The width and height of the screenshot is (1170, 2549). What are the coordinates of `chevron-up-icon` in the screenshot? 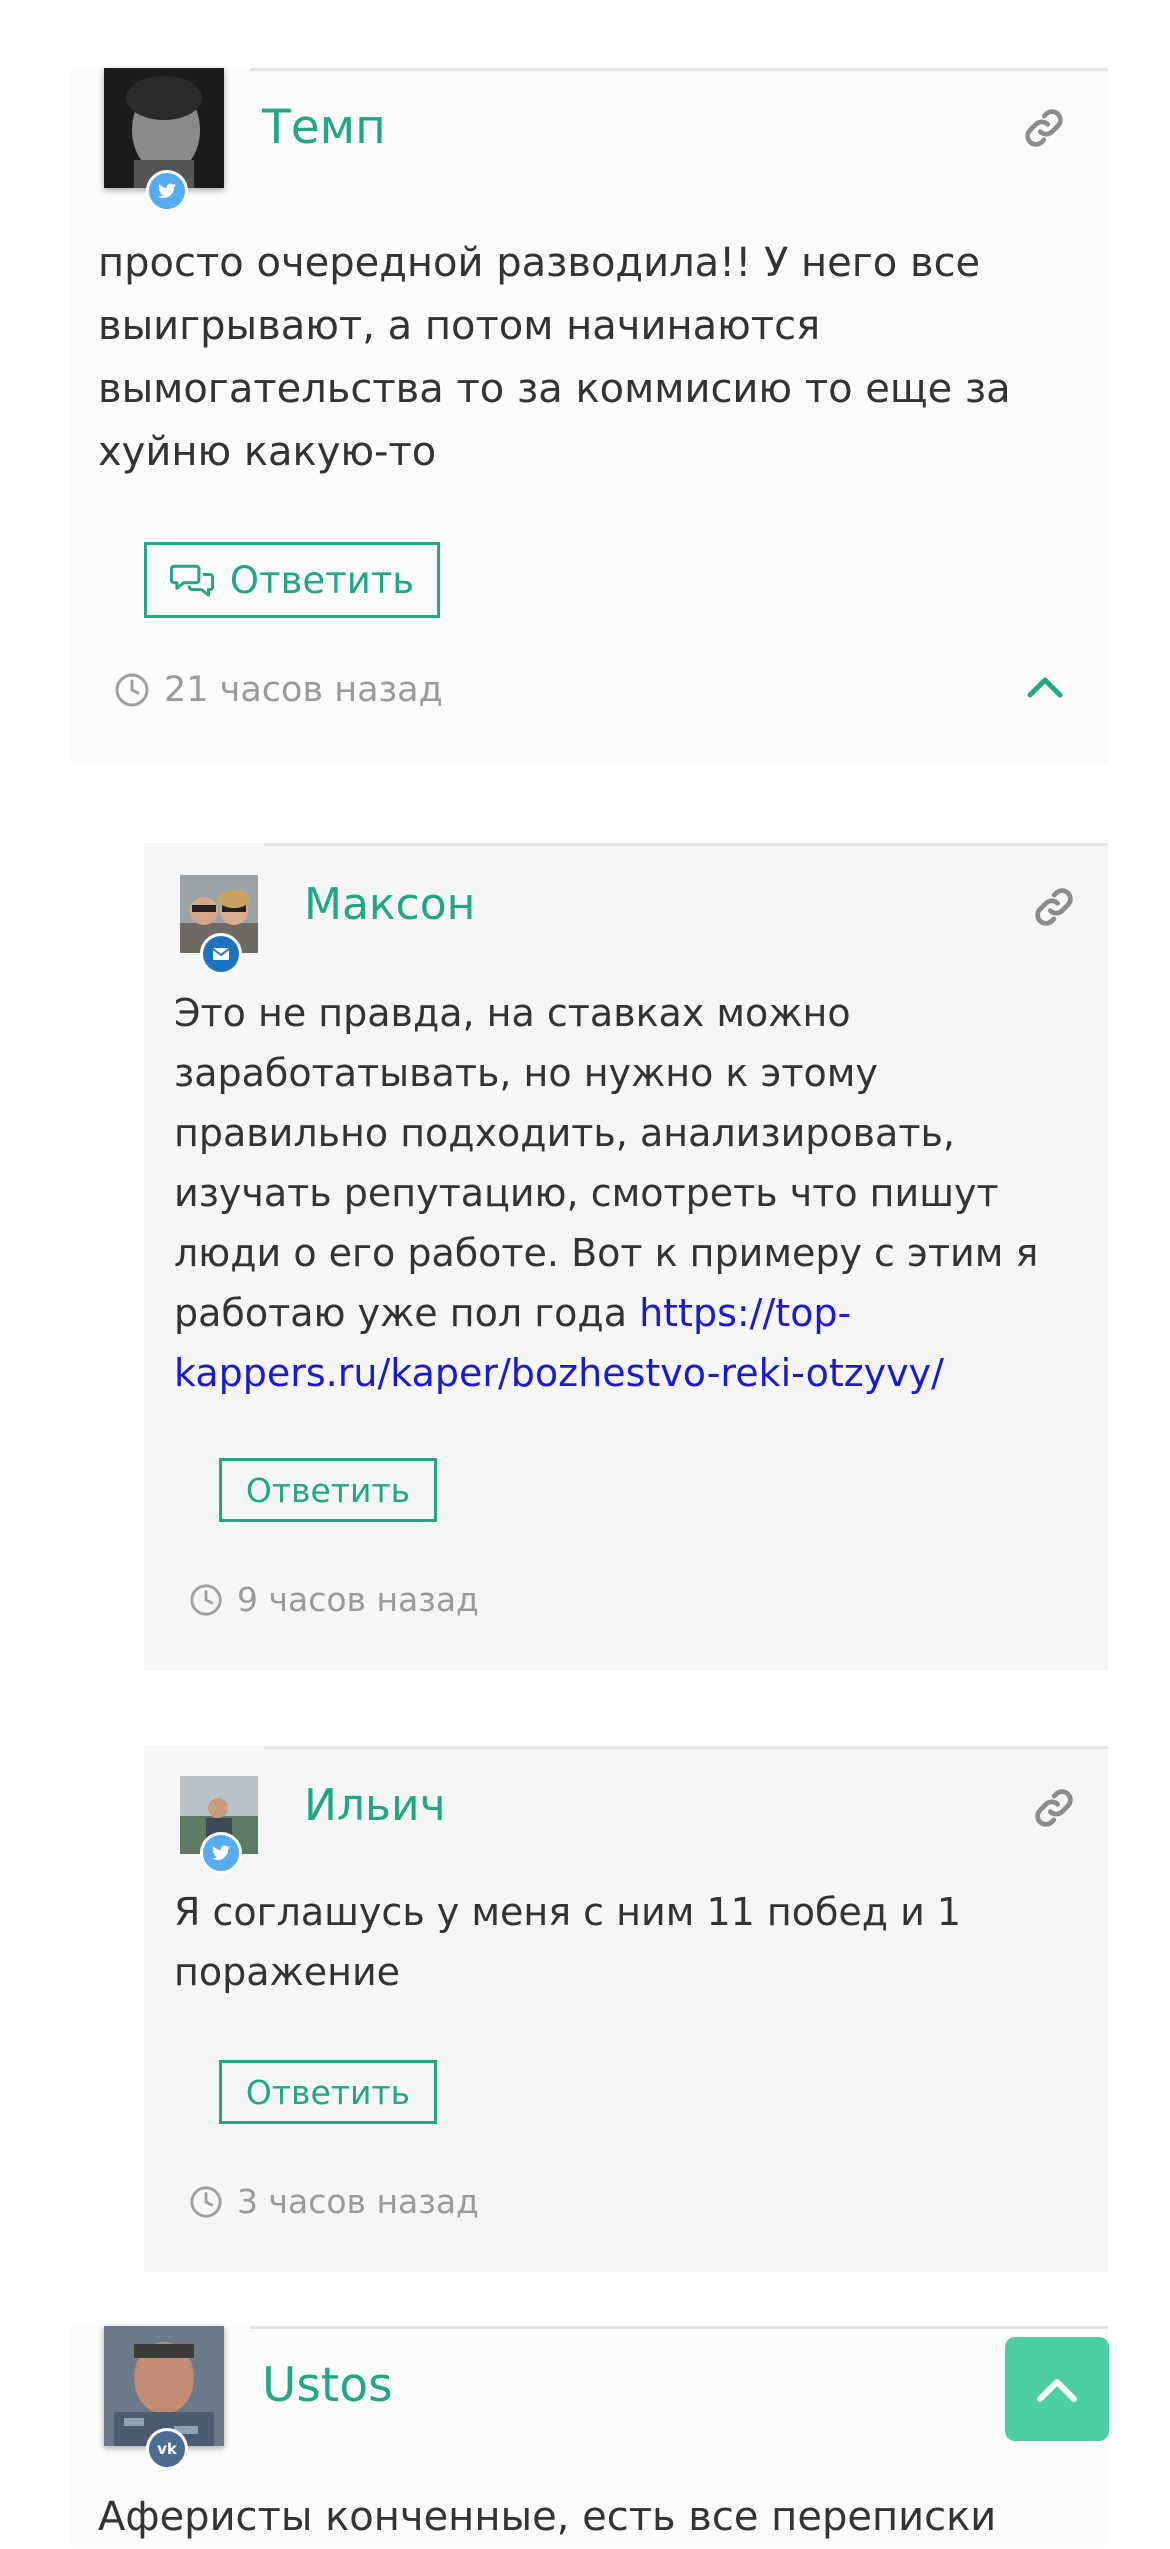 It's located at (1045, 688).